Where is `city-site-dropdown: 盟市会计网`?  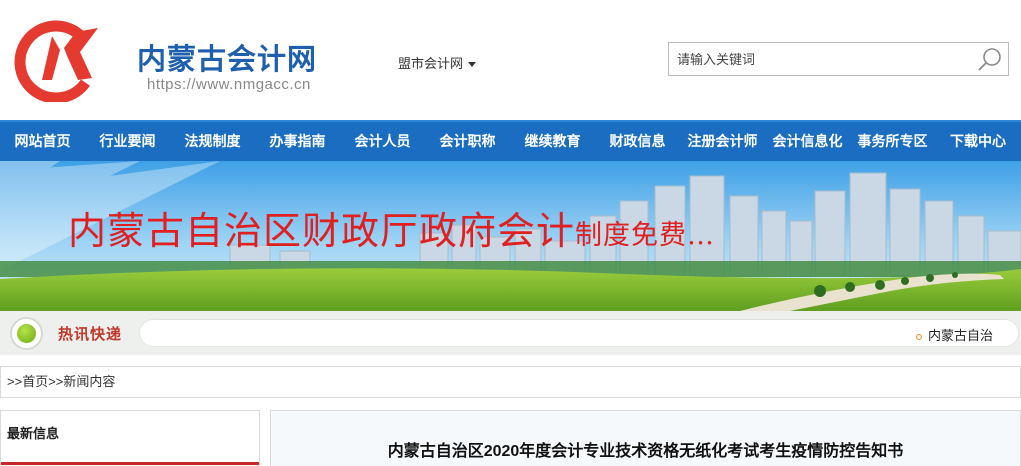
city-site-dropdown: 盟市会计网 is located at coordinates (437, 62).